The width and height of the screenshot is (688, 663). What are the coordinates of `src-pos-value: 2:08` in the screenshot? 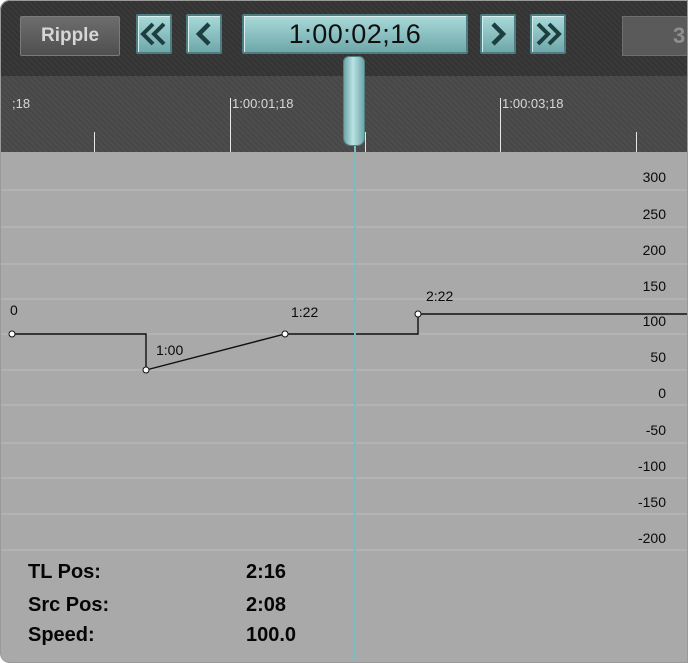 It's located at (266, 605).